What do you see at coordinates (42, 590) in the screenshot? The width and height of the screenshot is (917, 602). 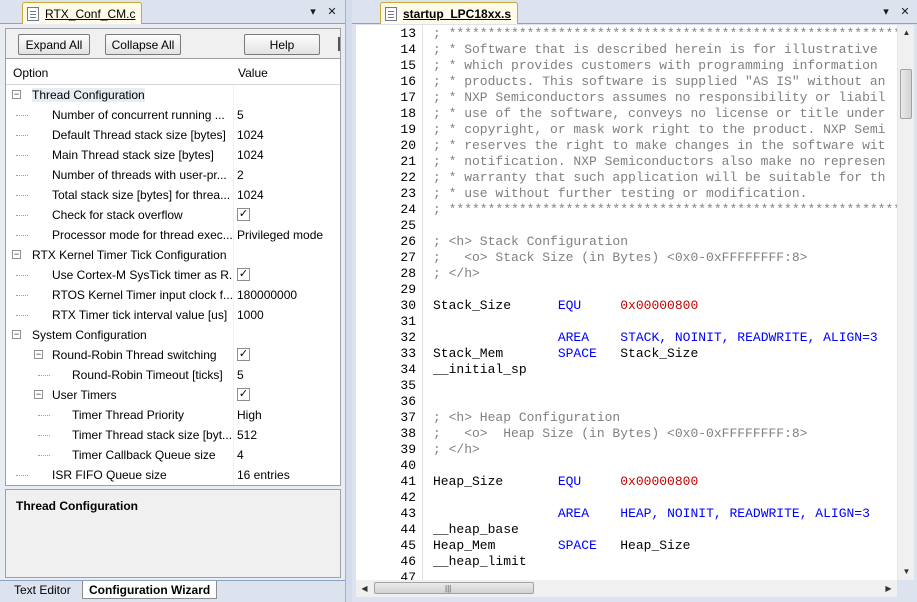 I see `tab-text-editor: Text Editor` at bounding box center [42, 590].